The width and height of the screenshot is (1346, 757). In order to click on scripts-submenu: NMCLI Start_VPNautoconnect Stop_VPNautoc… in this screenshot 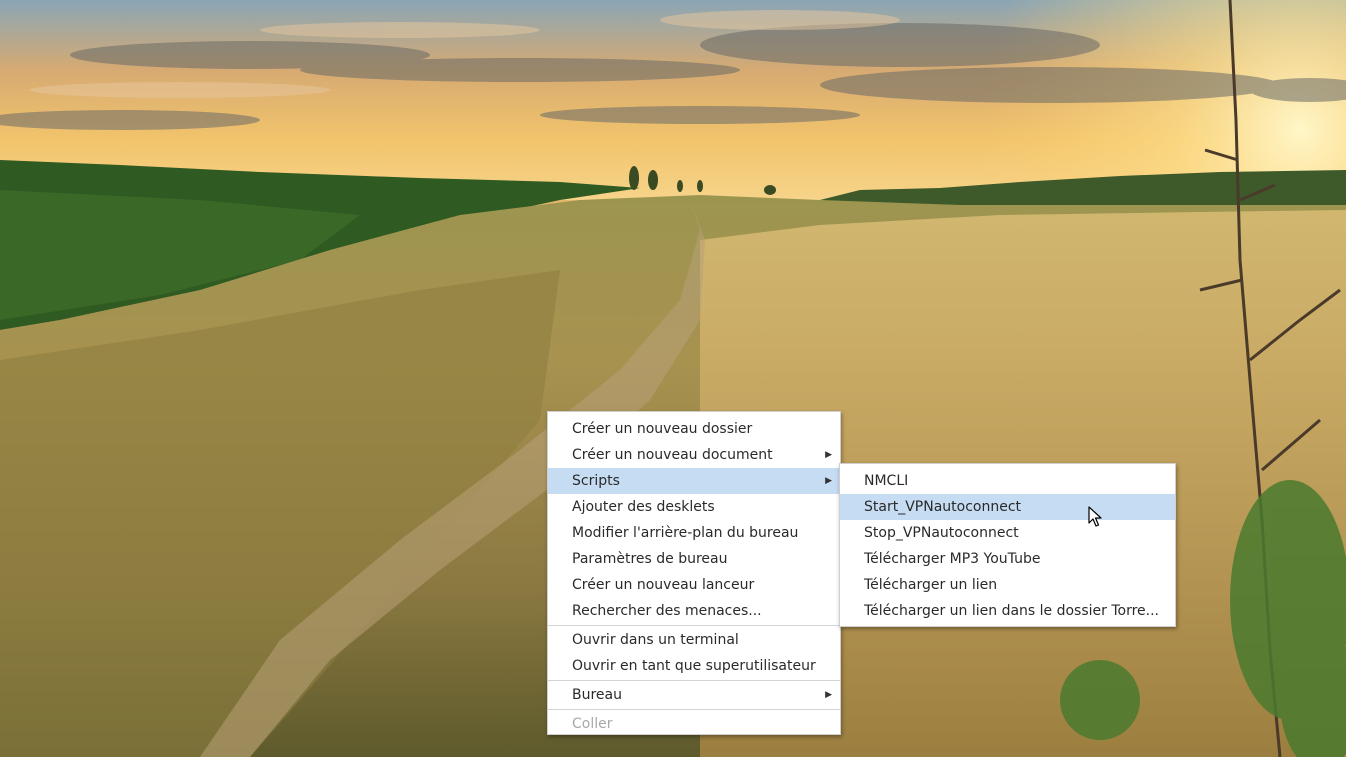, I will do `click(1007, 545)`.